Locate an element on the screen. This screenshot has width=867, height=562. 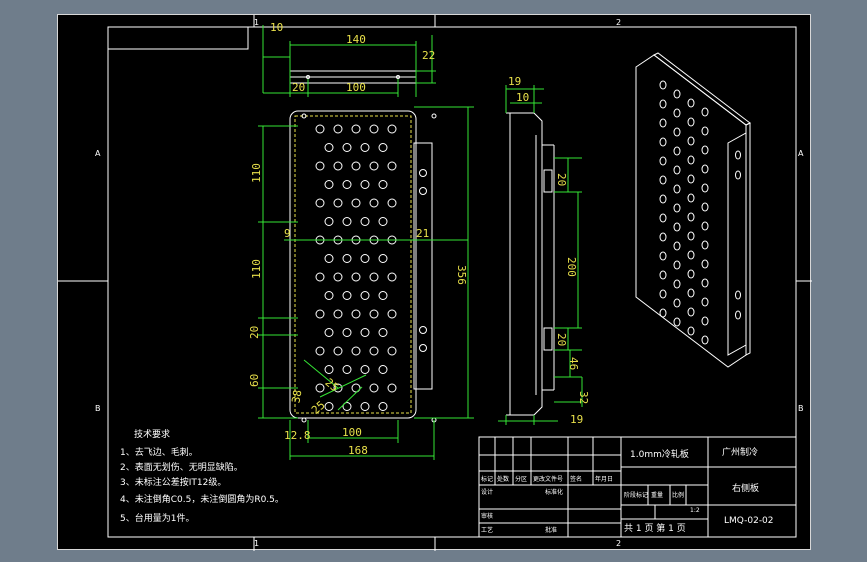
zone-top-2: 2 is located at coordinates (618, 22).